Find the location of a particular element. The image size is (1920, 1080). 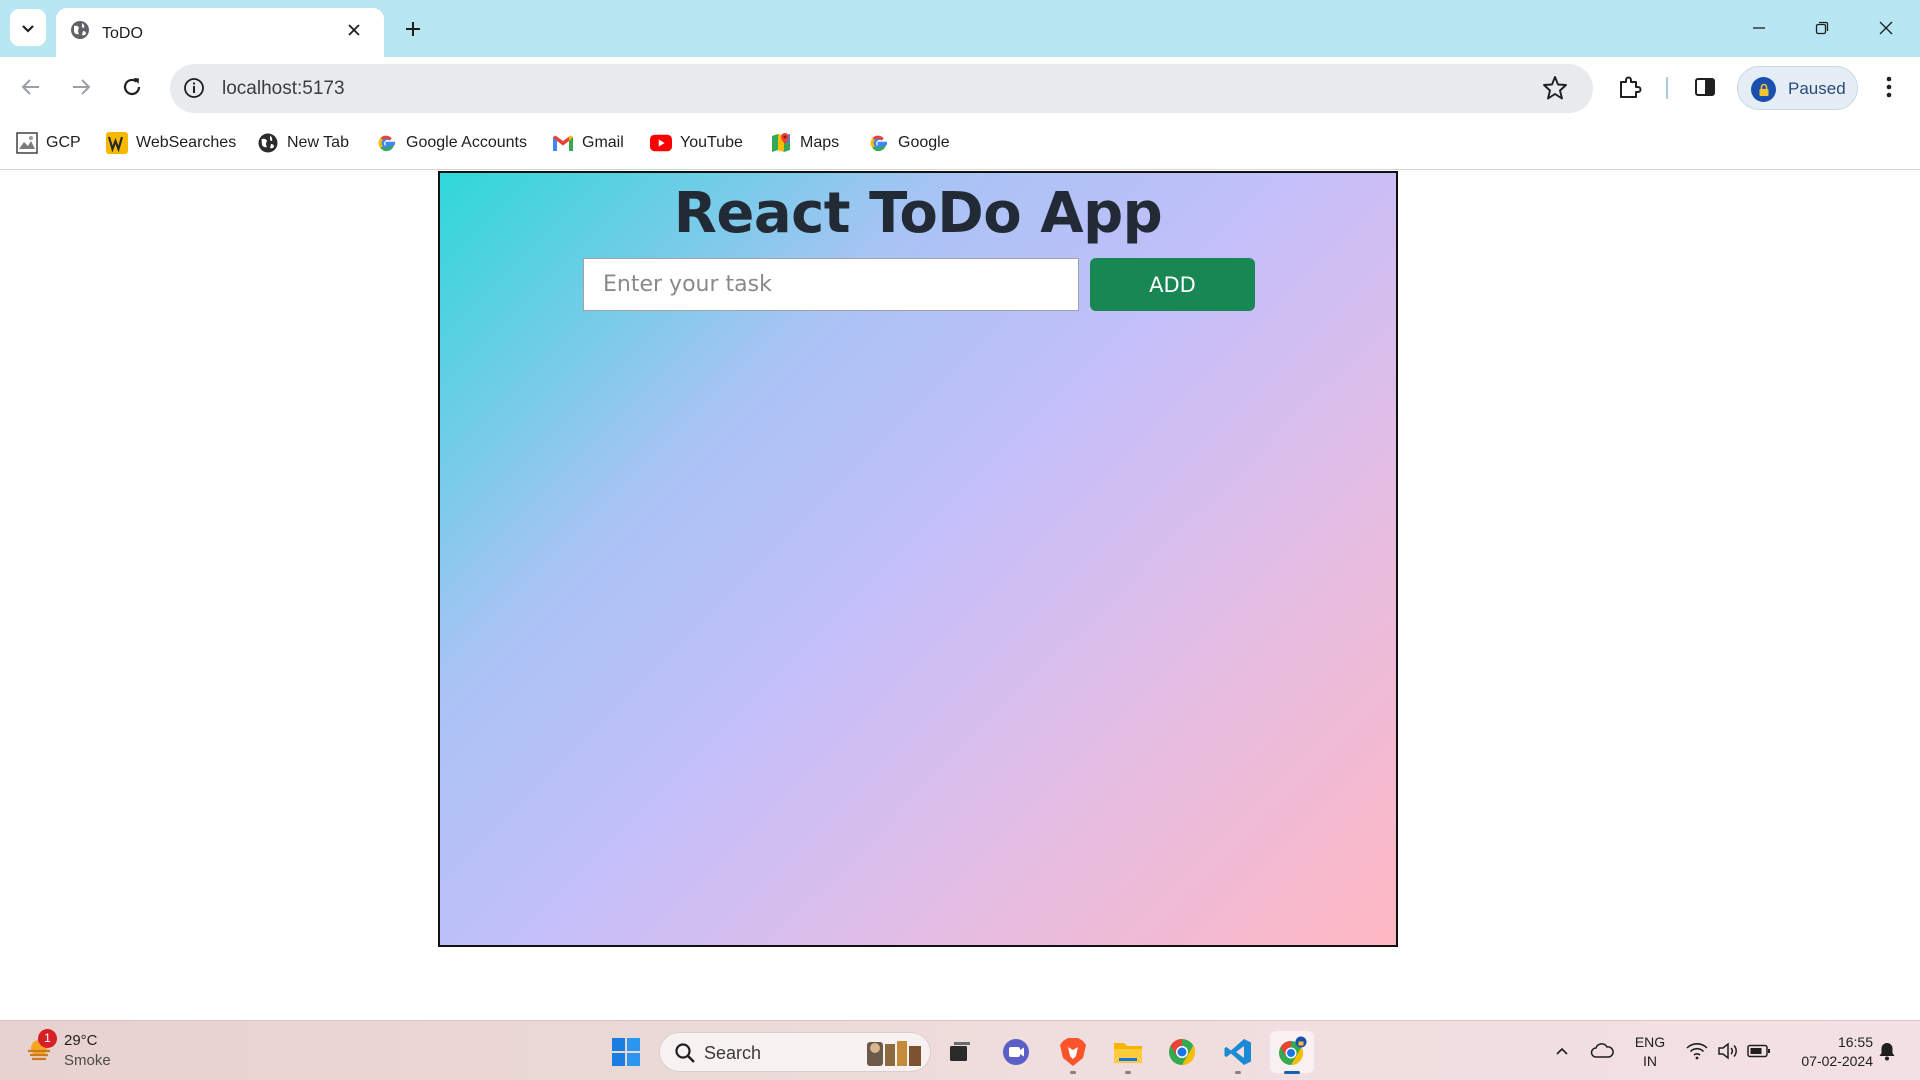

url-text: localhost:5173 is located at coordinates (283, 89).